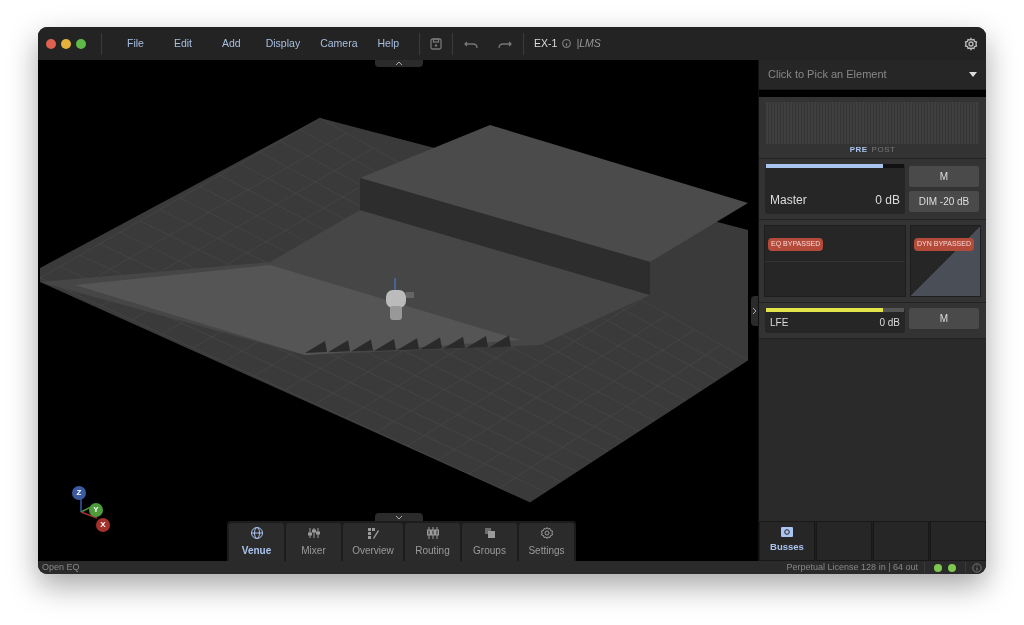 The width and height of the screenshot is (1024, 625). Describe the element at coordinates (787, 532) in the screenshot. I see `speaker-icon` at that location.